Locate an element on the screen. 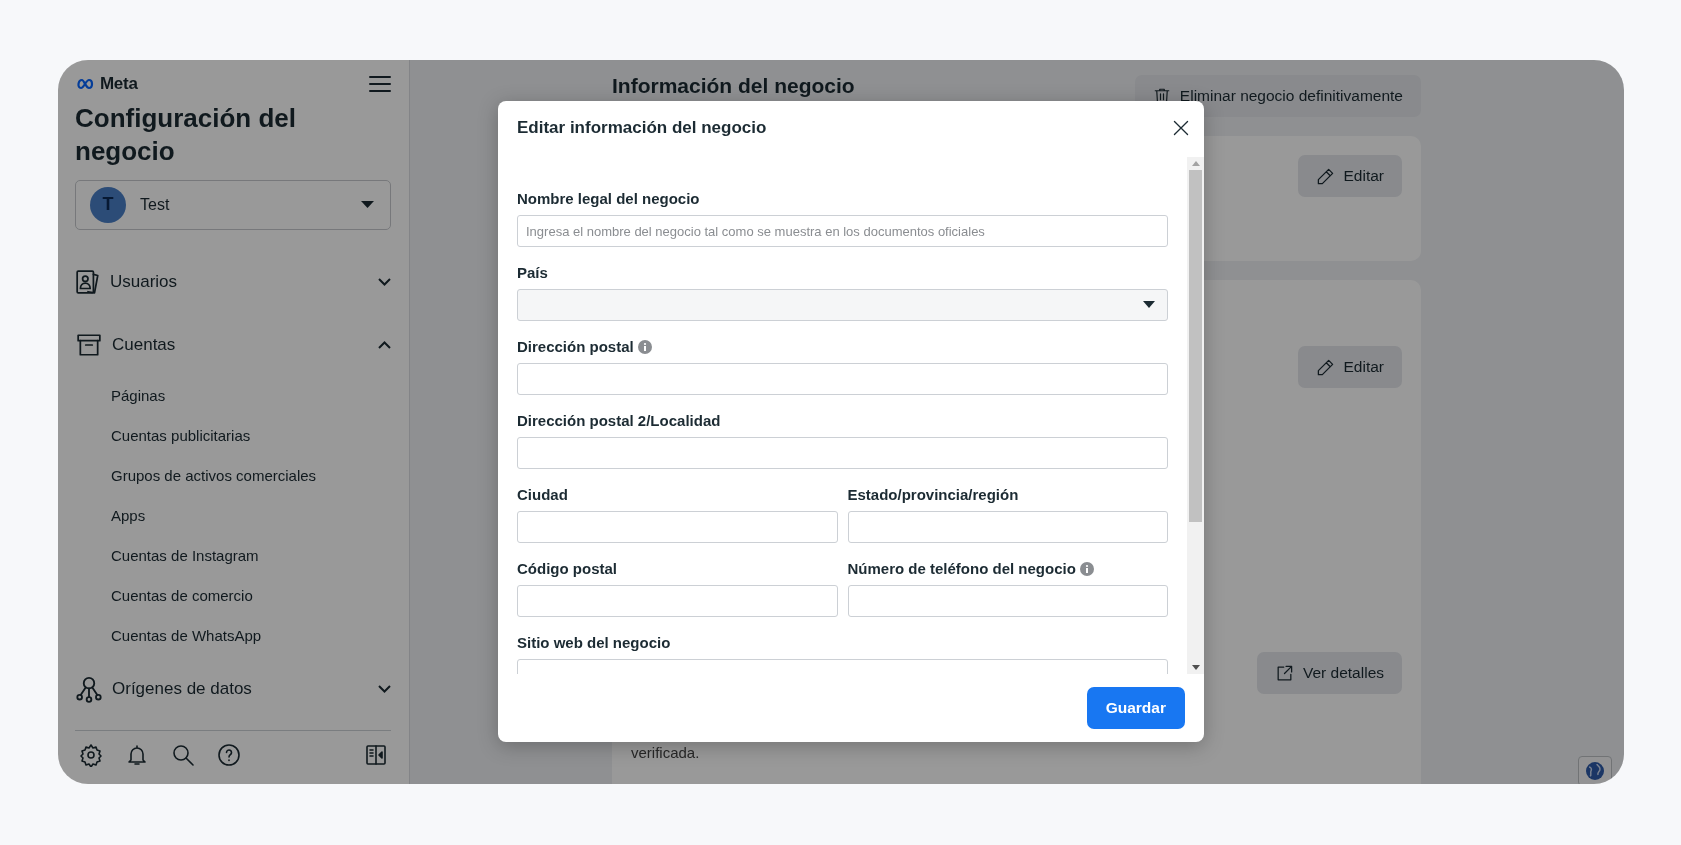 The image size is (1681, 845). nav-item: Usuarios is located at coordinates (233, 281).